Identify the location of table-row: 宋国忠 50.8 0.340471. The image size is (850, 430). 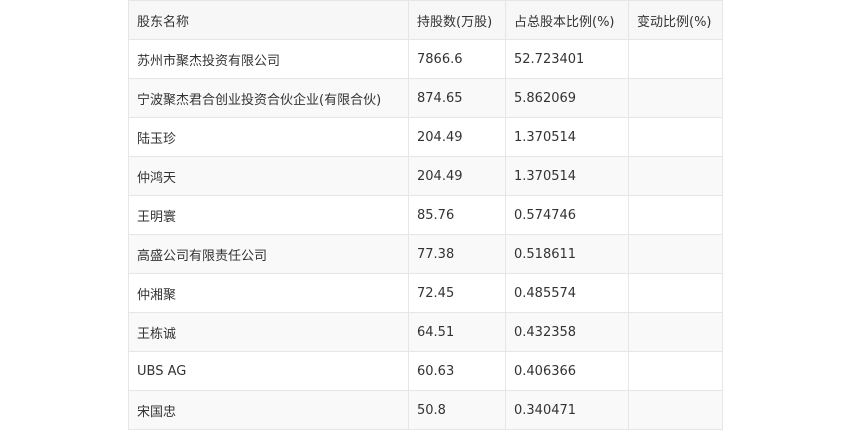
(425, 410).